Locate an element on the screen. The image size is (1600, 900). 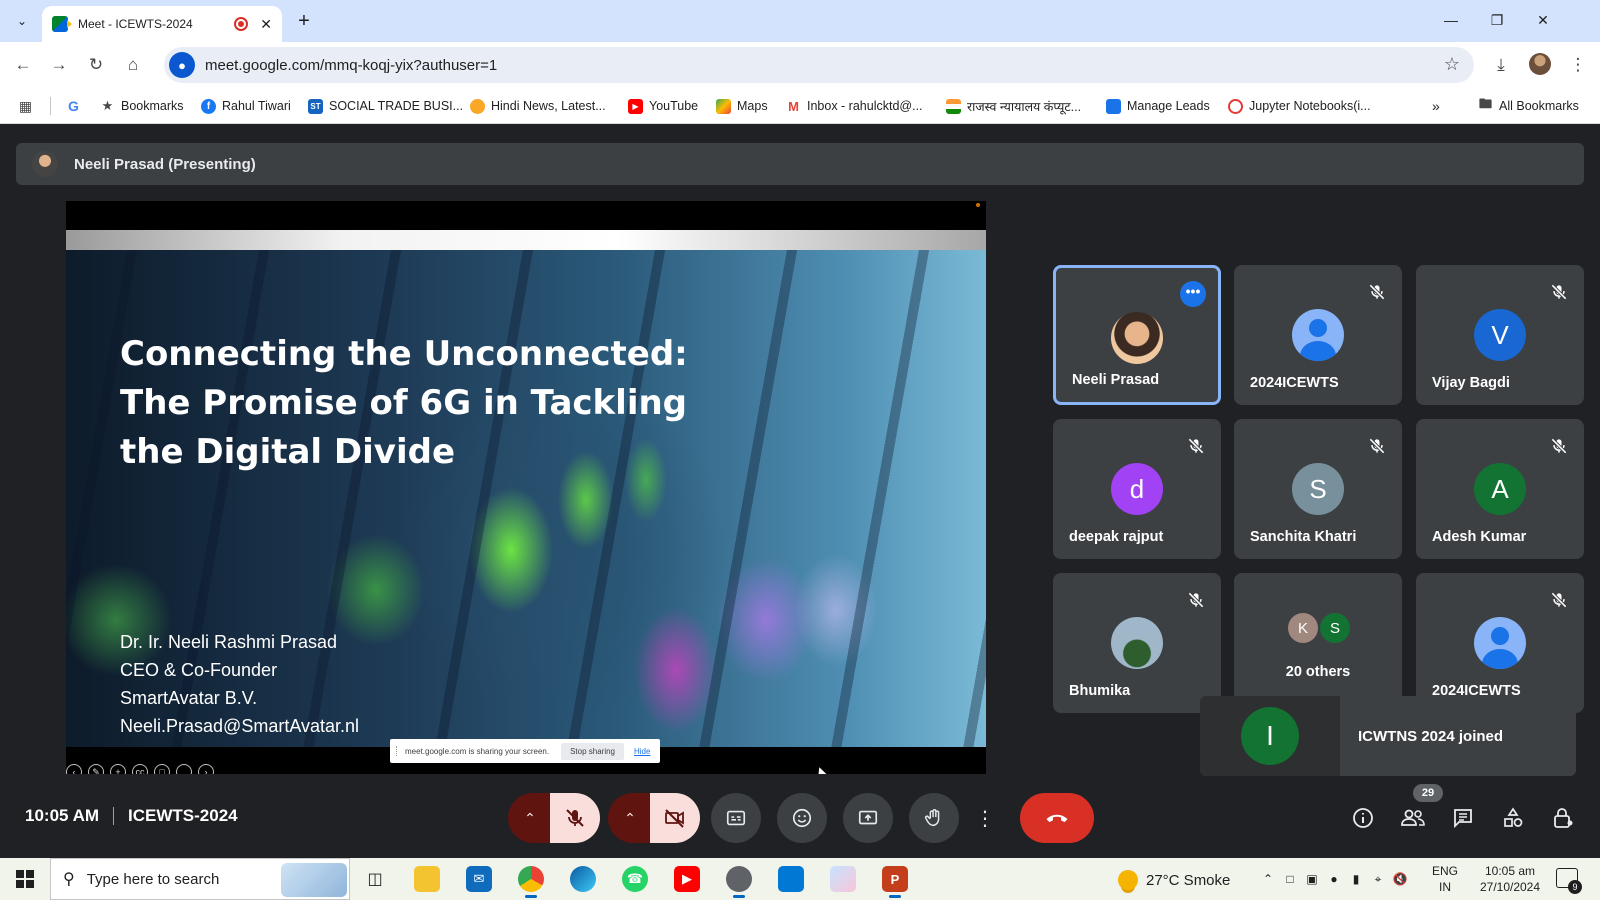
present-screen-button is located at coordinates (868, 818).